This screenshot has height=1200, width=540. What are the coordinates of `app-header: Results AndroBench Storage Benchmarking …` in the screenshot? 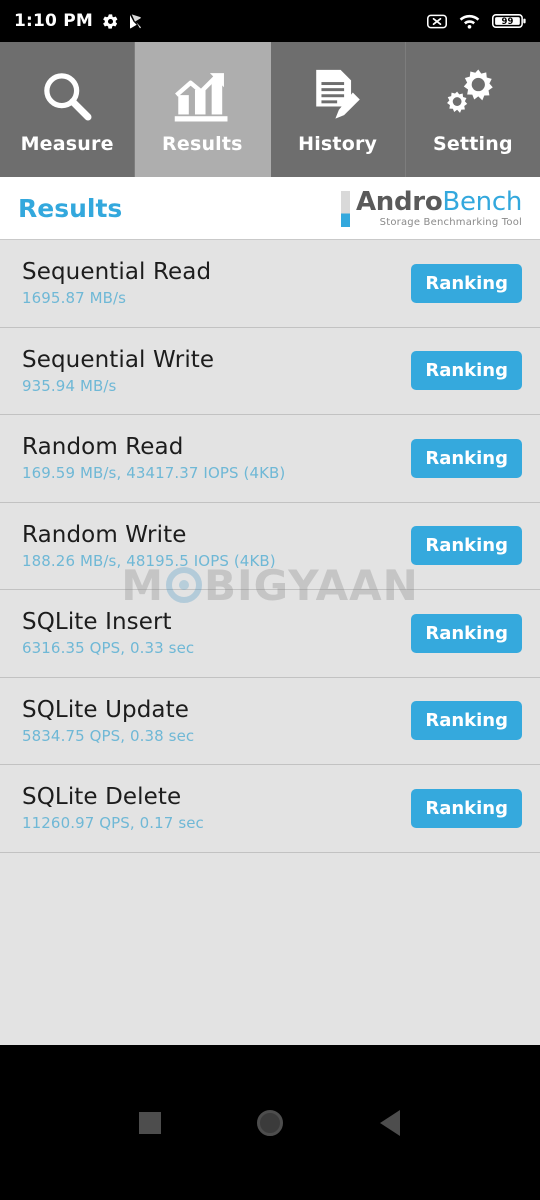 It's located at (270, 208).